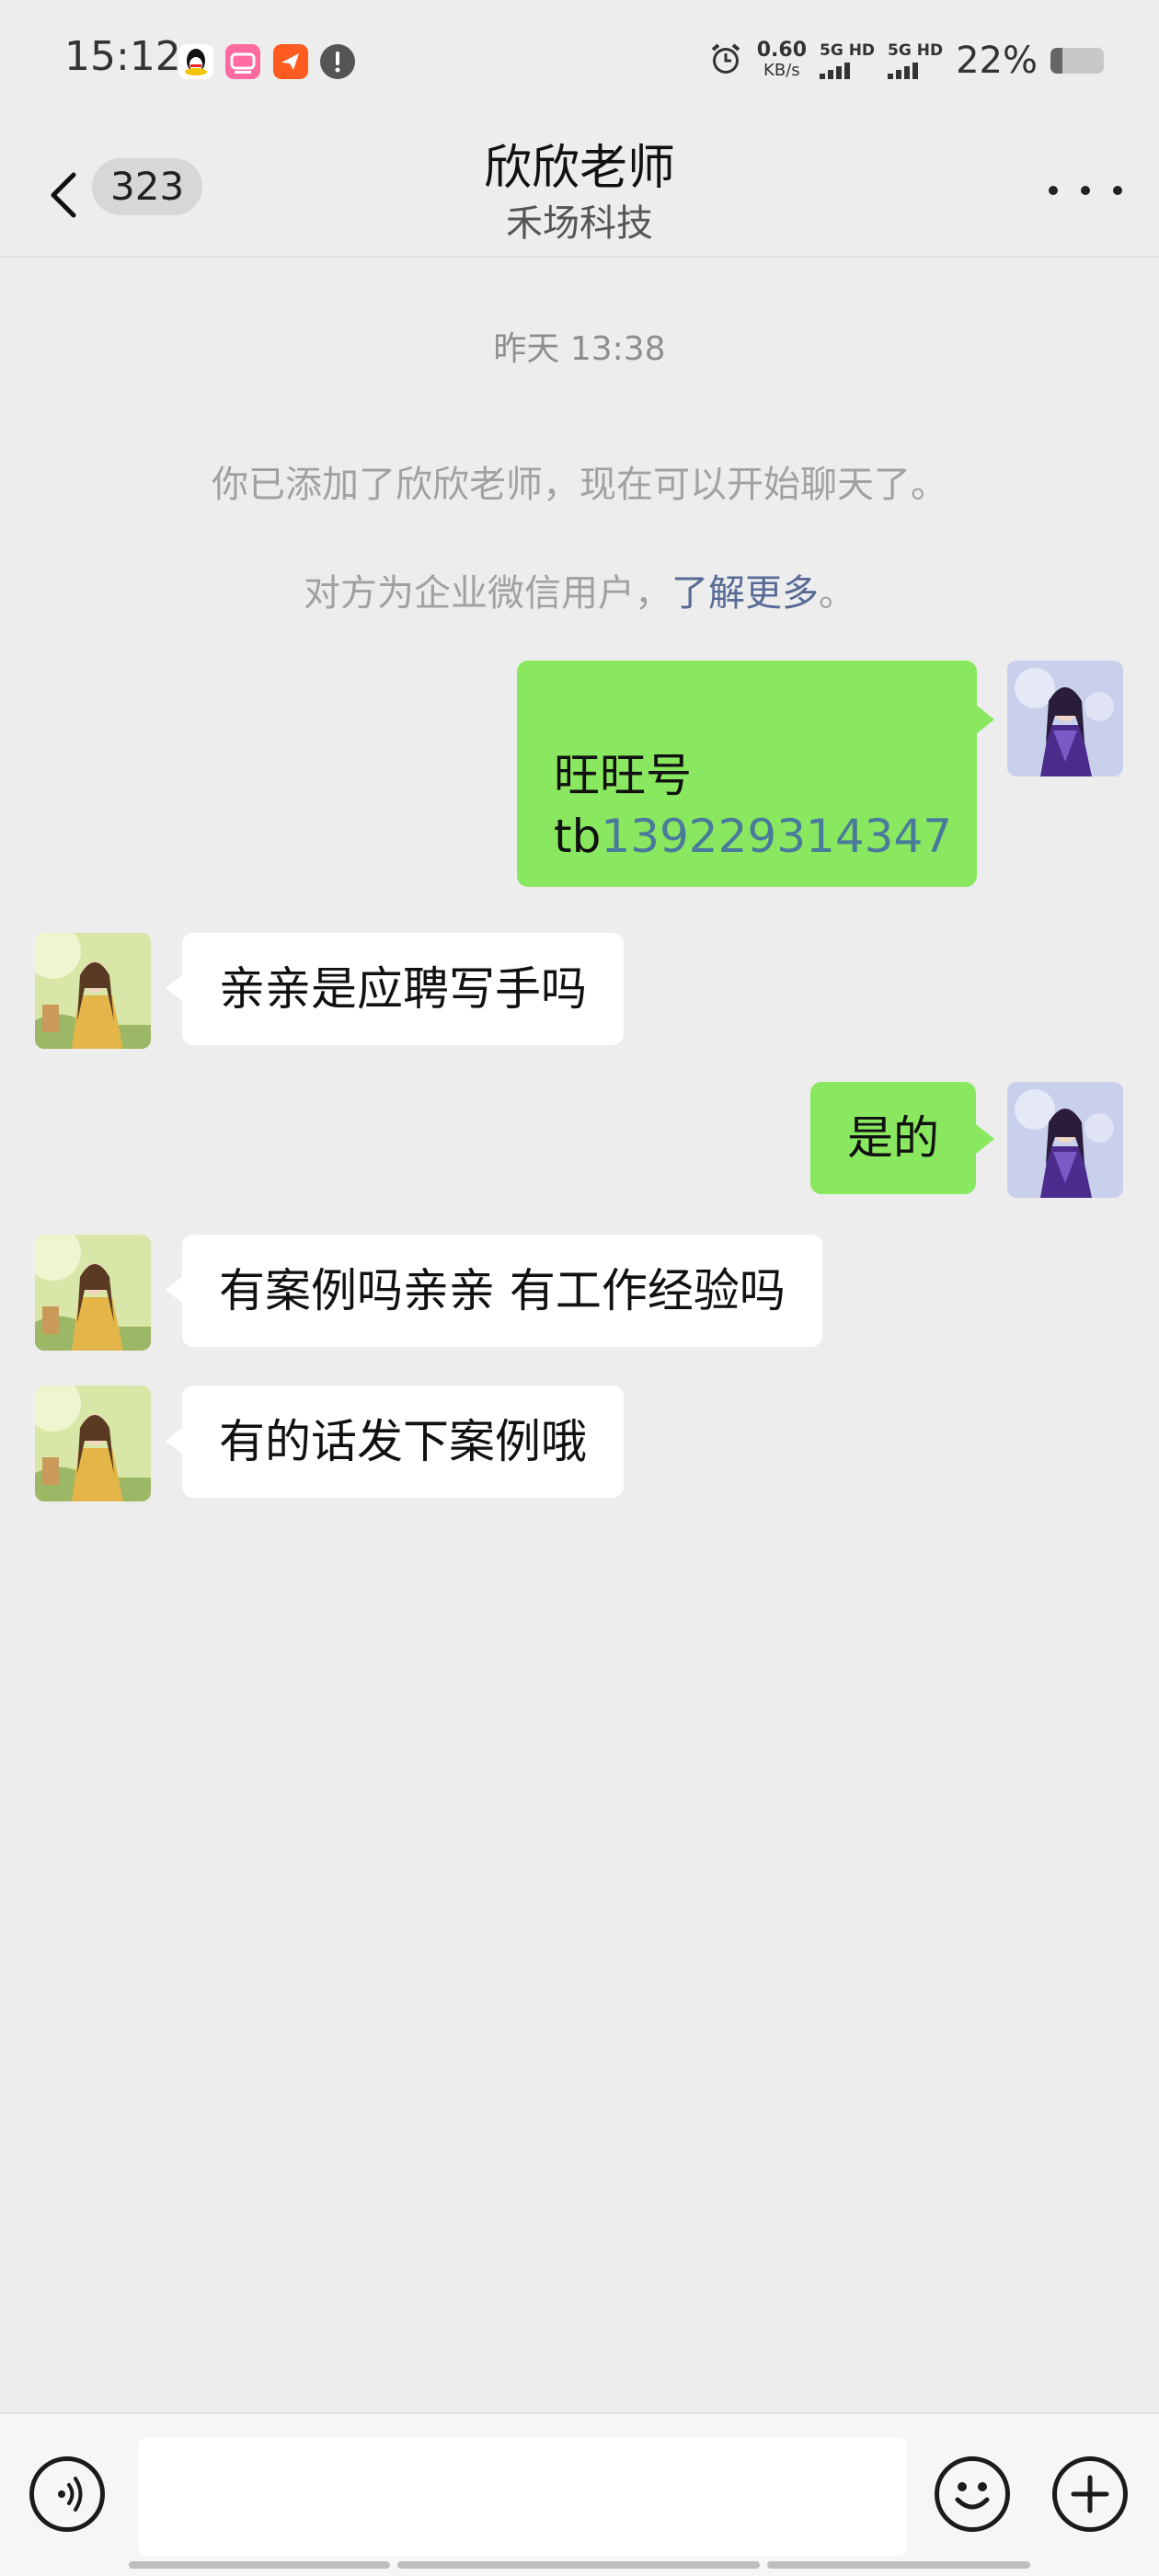 The image size is (1159, 2576). Describe the element at coordinates (122, 56) in the screenshot. I see `status-time: 15:12` at that location.